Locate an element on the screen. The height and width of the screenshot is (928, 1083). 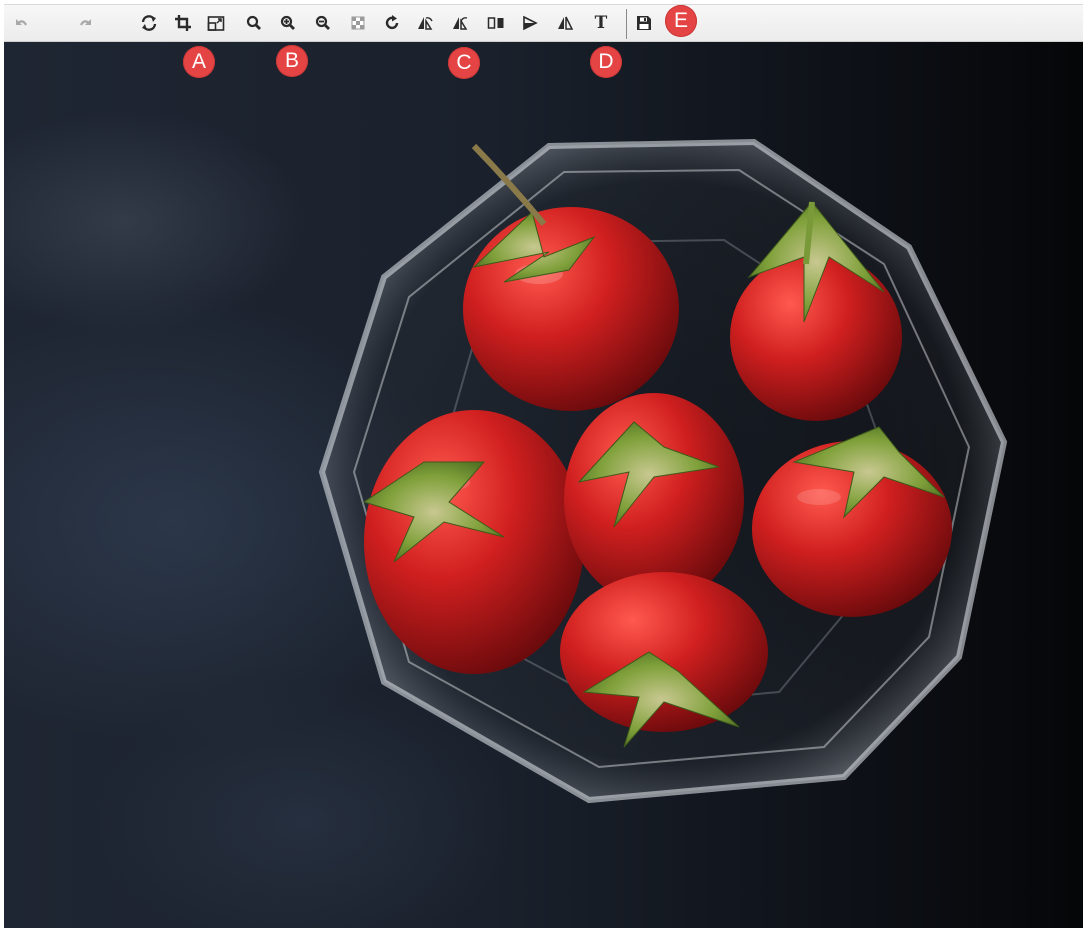
zoom-in-button is located at coordinates (288, 23).